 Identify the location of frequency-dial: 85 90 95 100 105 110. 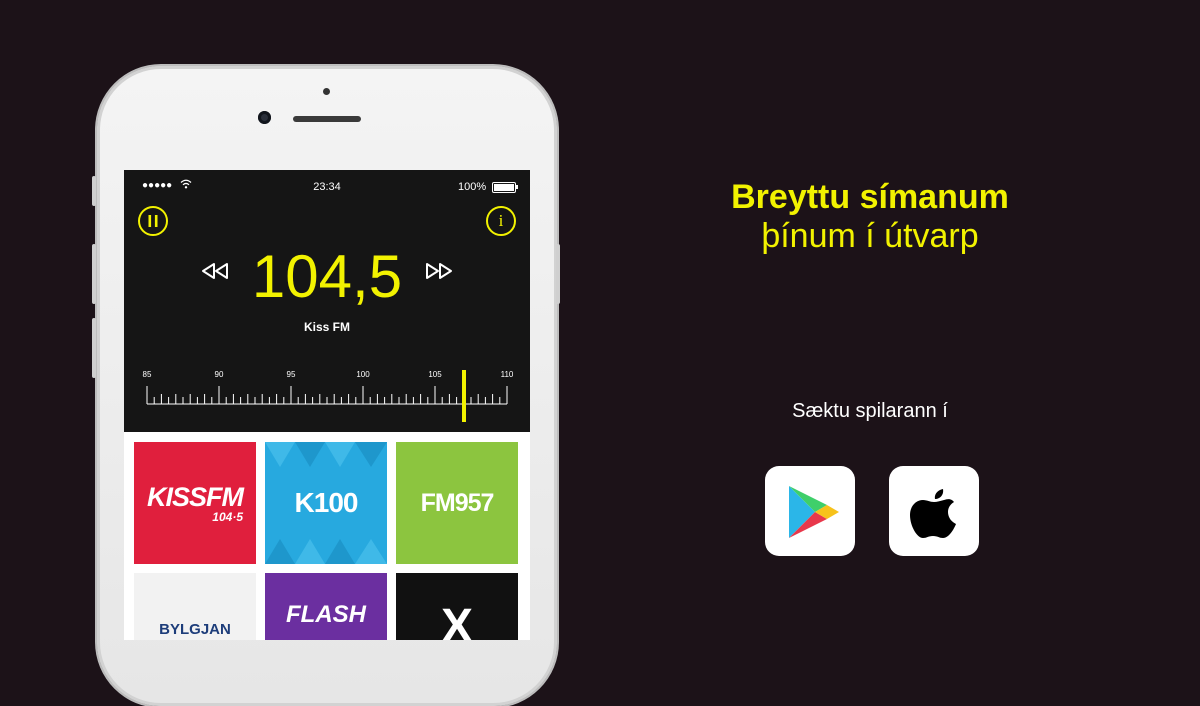
(327, 390).